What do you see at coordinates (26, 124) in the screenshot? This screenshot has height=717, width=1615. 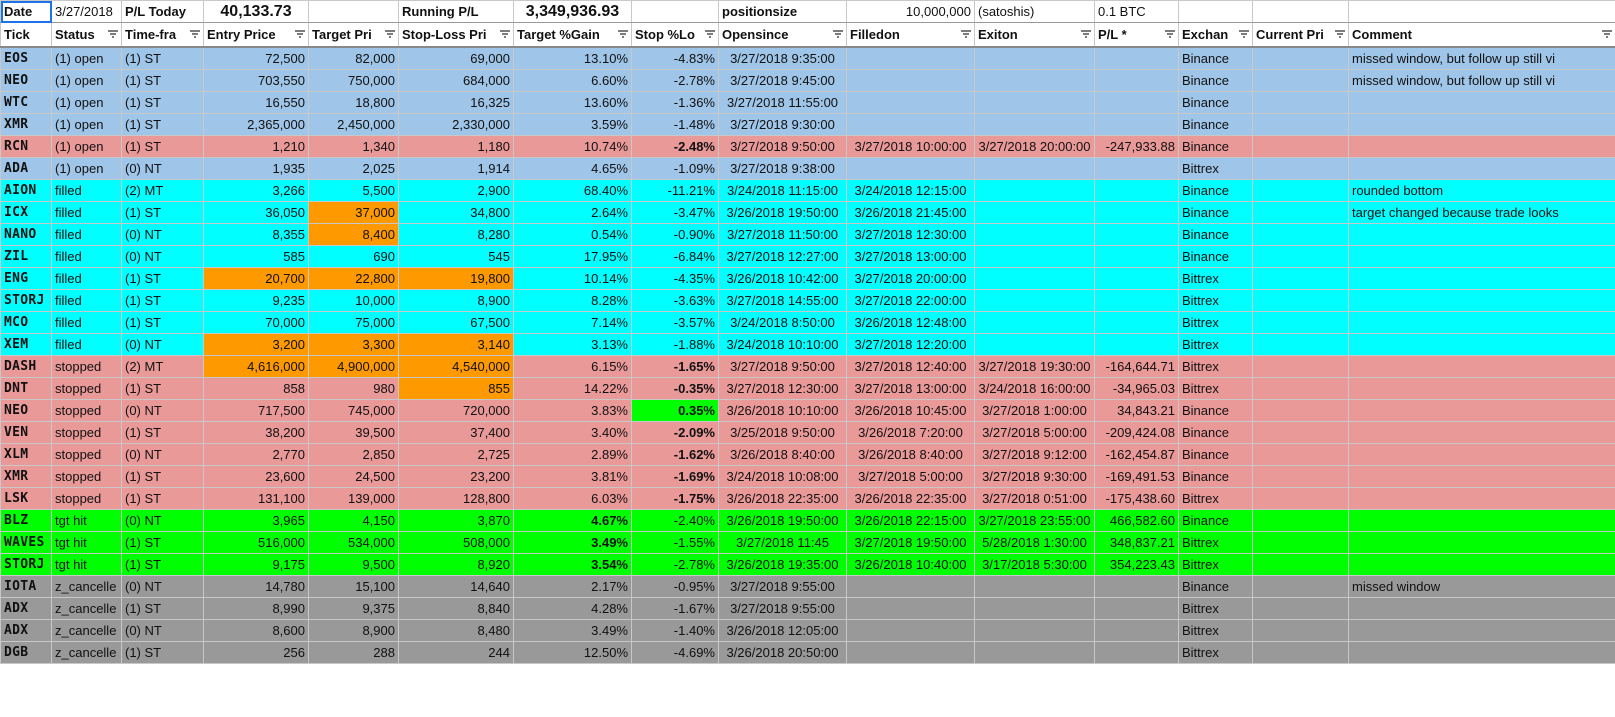 I see `ticker-cell: XMR` at bounding box center [26, 124].